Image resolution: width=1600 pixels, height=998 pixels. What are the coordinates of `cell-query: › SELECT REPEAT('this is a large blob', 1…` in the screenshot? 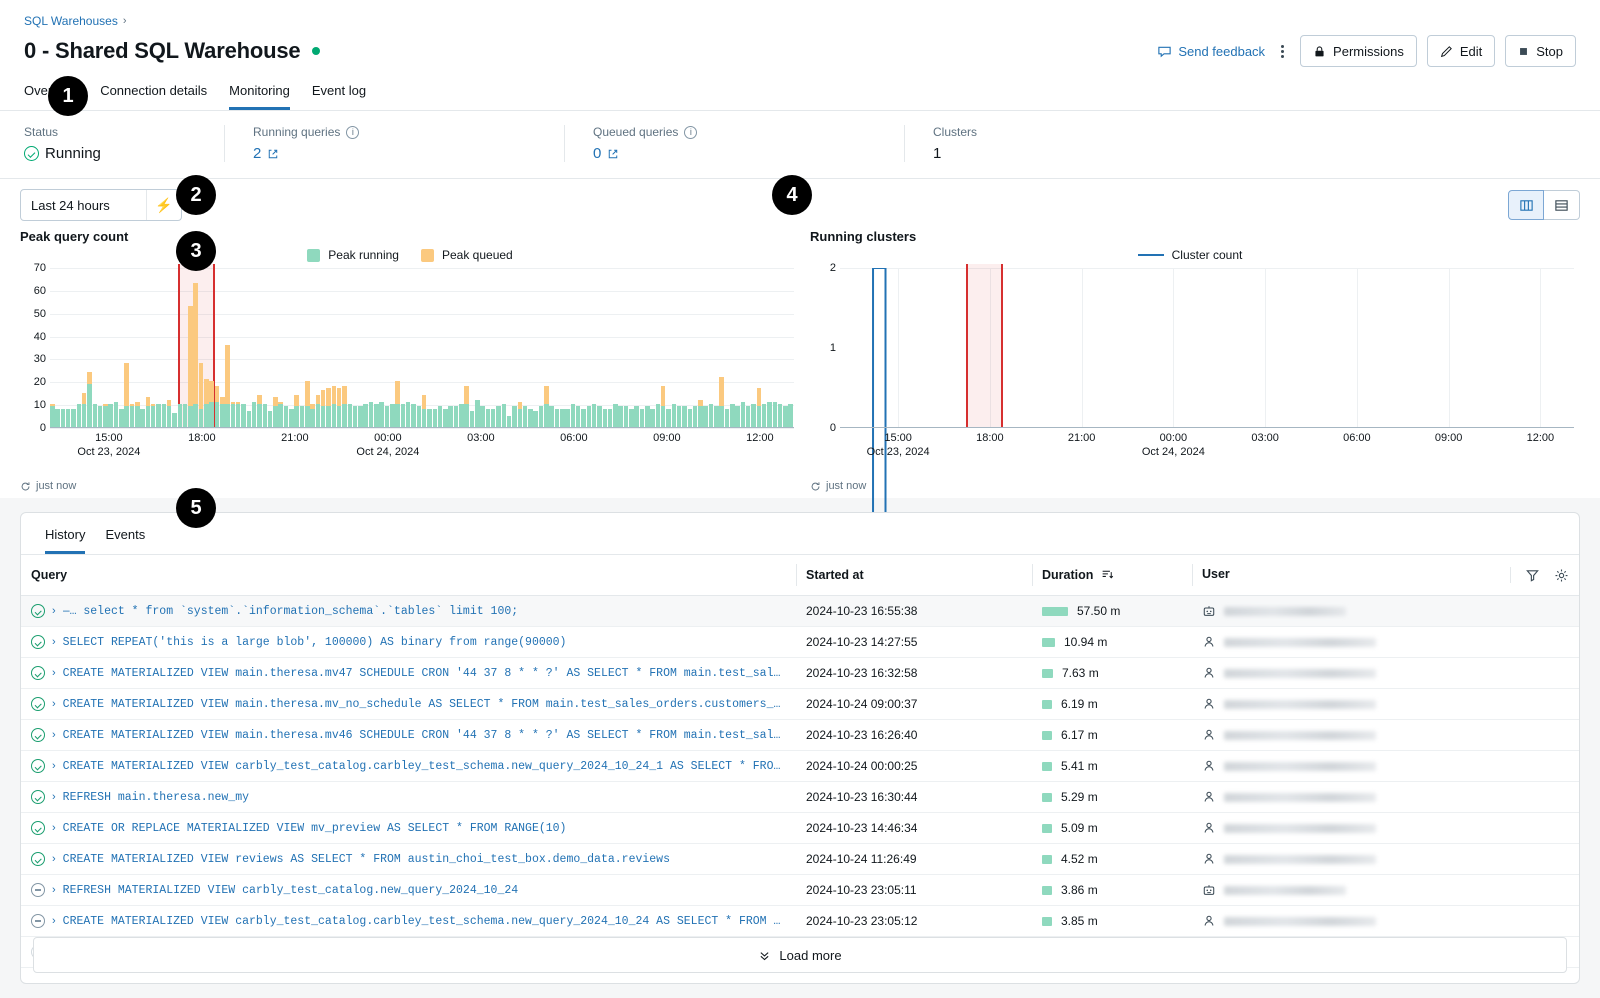 It's located at (408, 642).